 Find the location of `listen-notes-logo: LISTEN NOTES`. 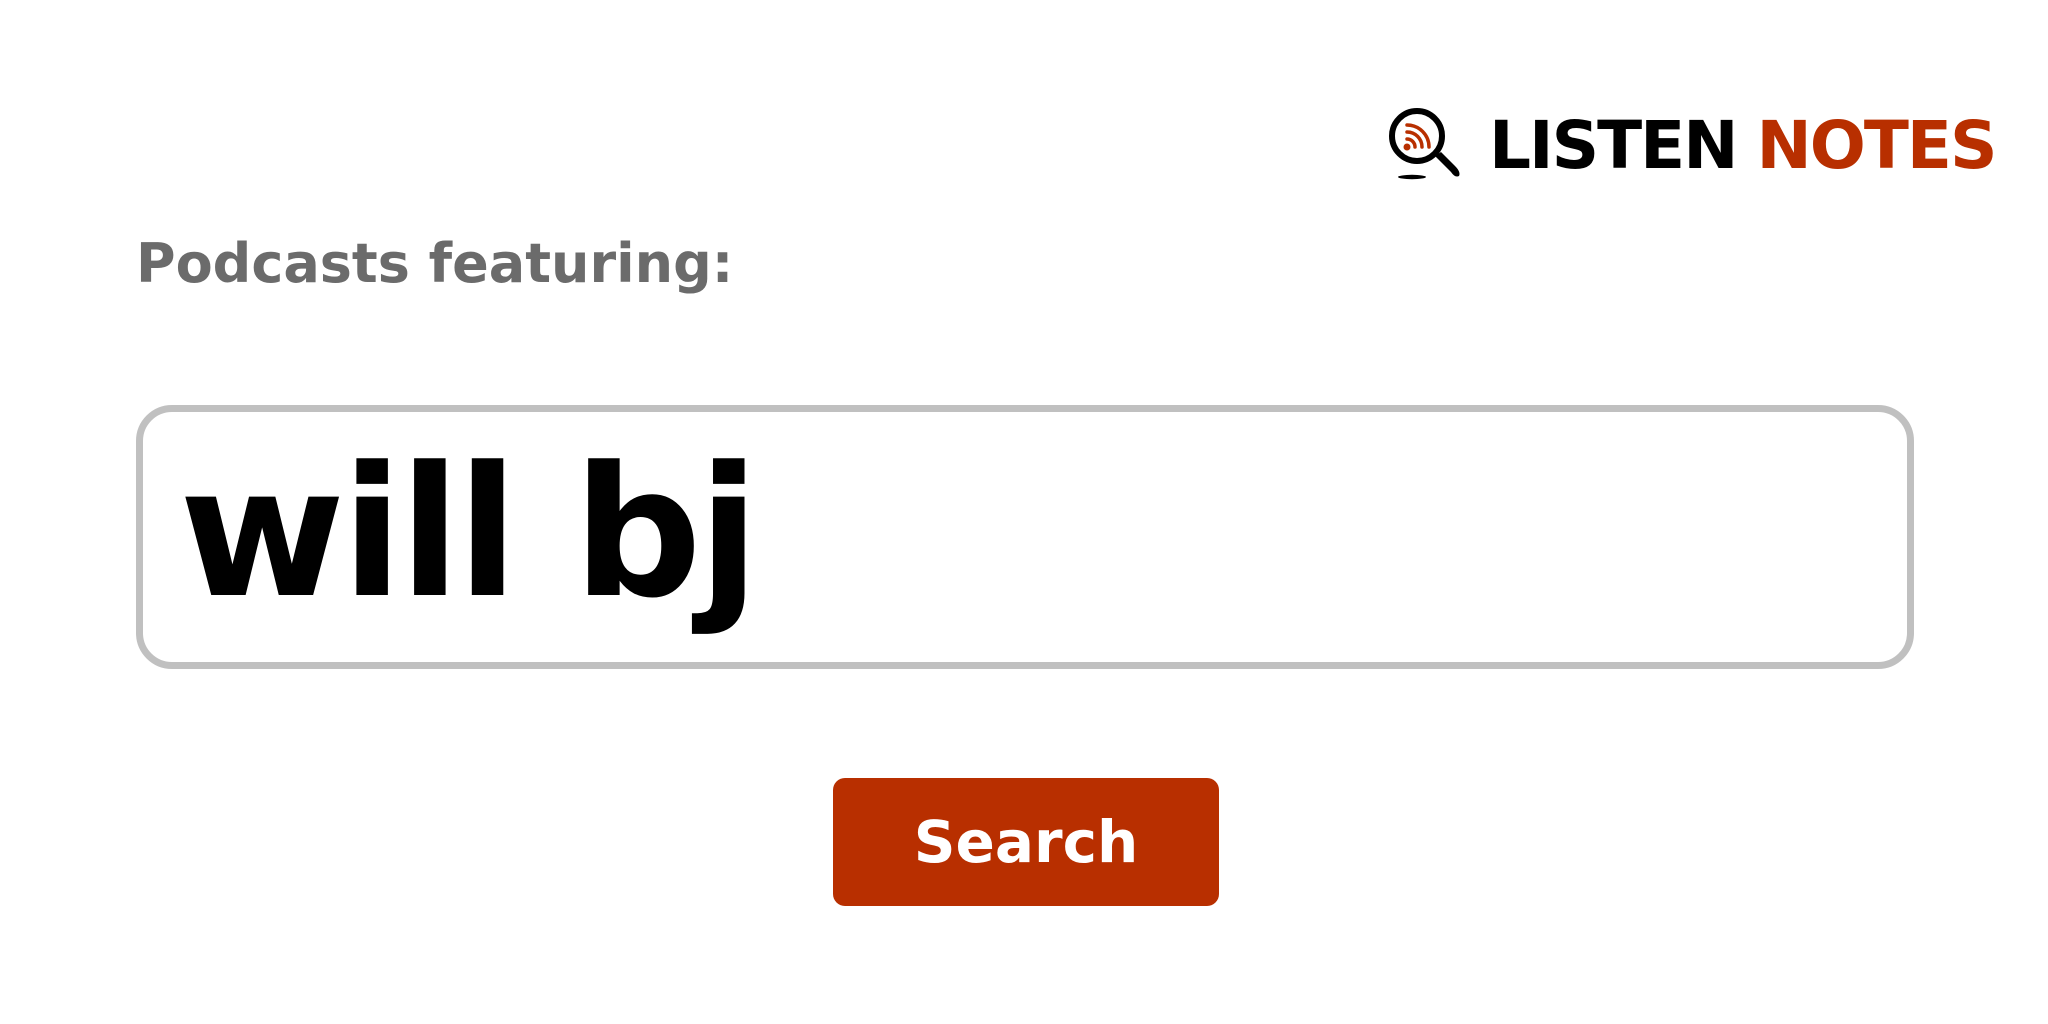

listen-notes-logo: LISTEN NOTES is located at coordinates (1691, 146).